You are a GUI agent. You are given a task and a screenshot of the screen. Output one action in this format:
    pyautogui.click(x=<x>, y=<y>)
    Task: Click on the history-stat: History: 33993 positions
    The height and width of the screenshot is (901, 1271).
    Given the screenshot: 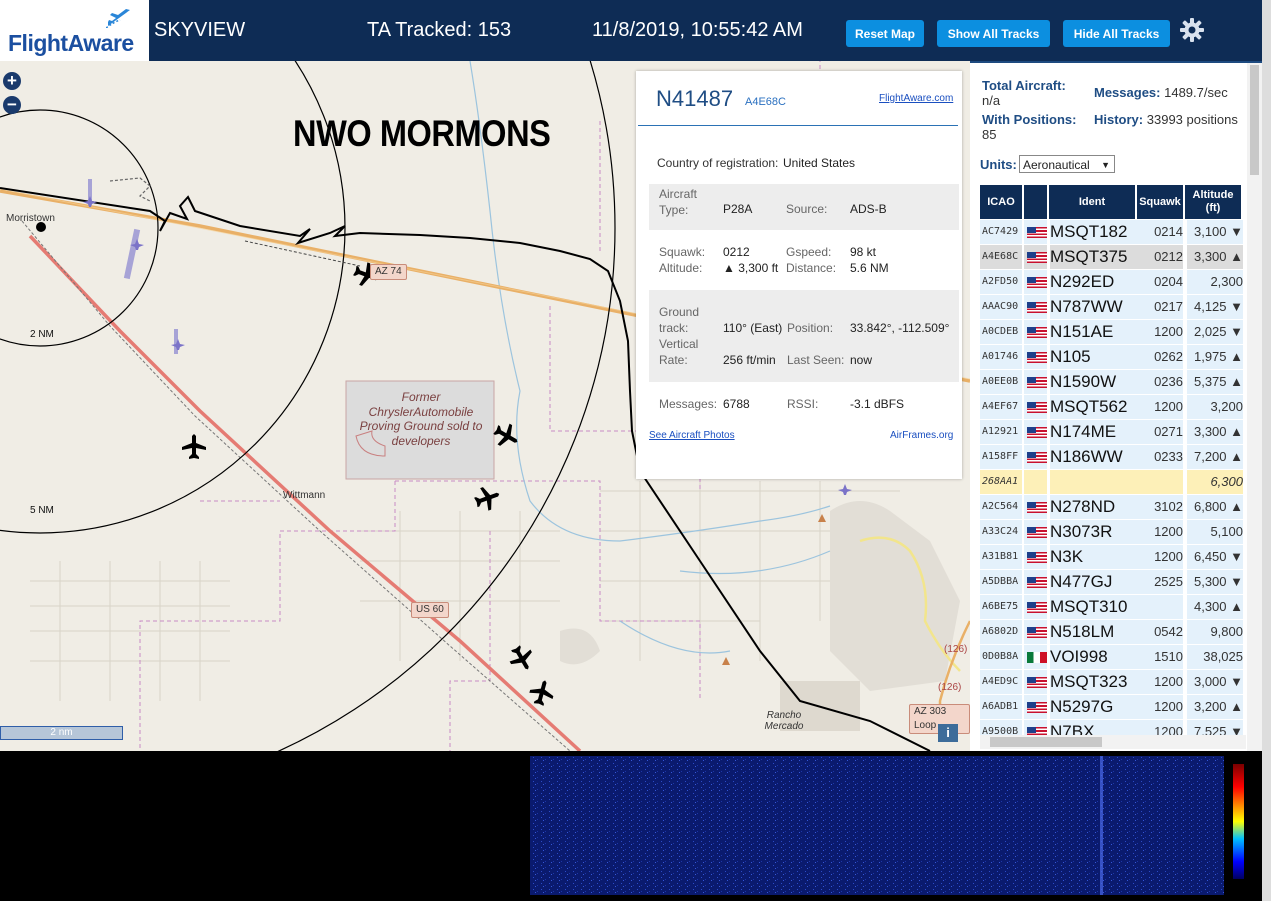 What is the action you would take?
    pyautogui.click(x=1169, y=119)
    